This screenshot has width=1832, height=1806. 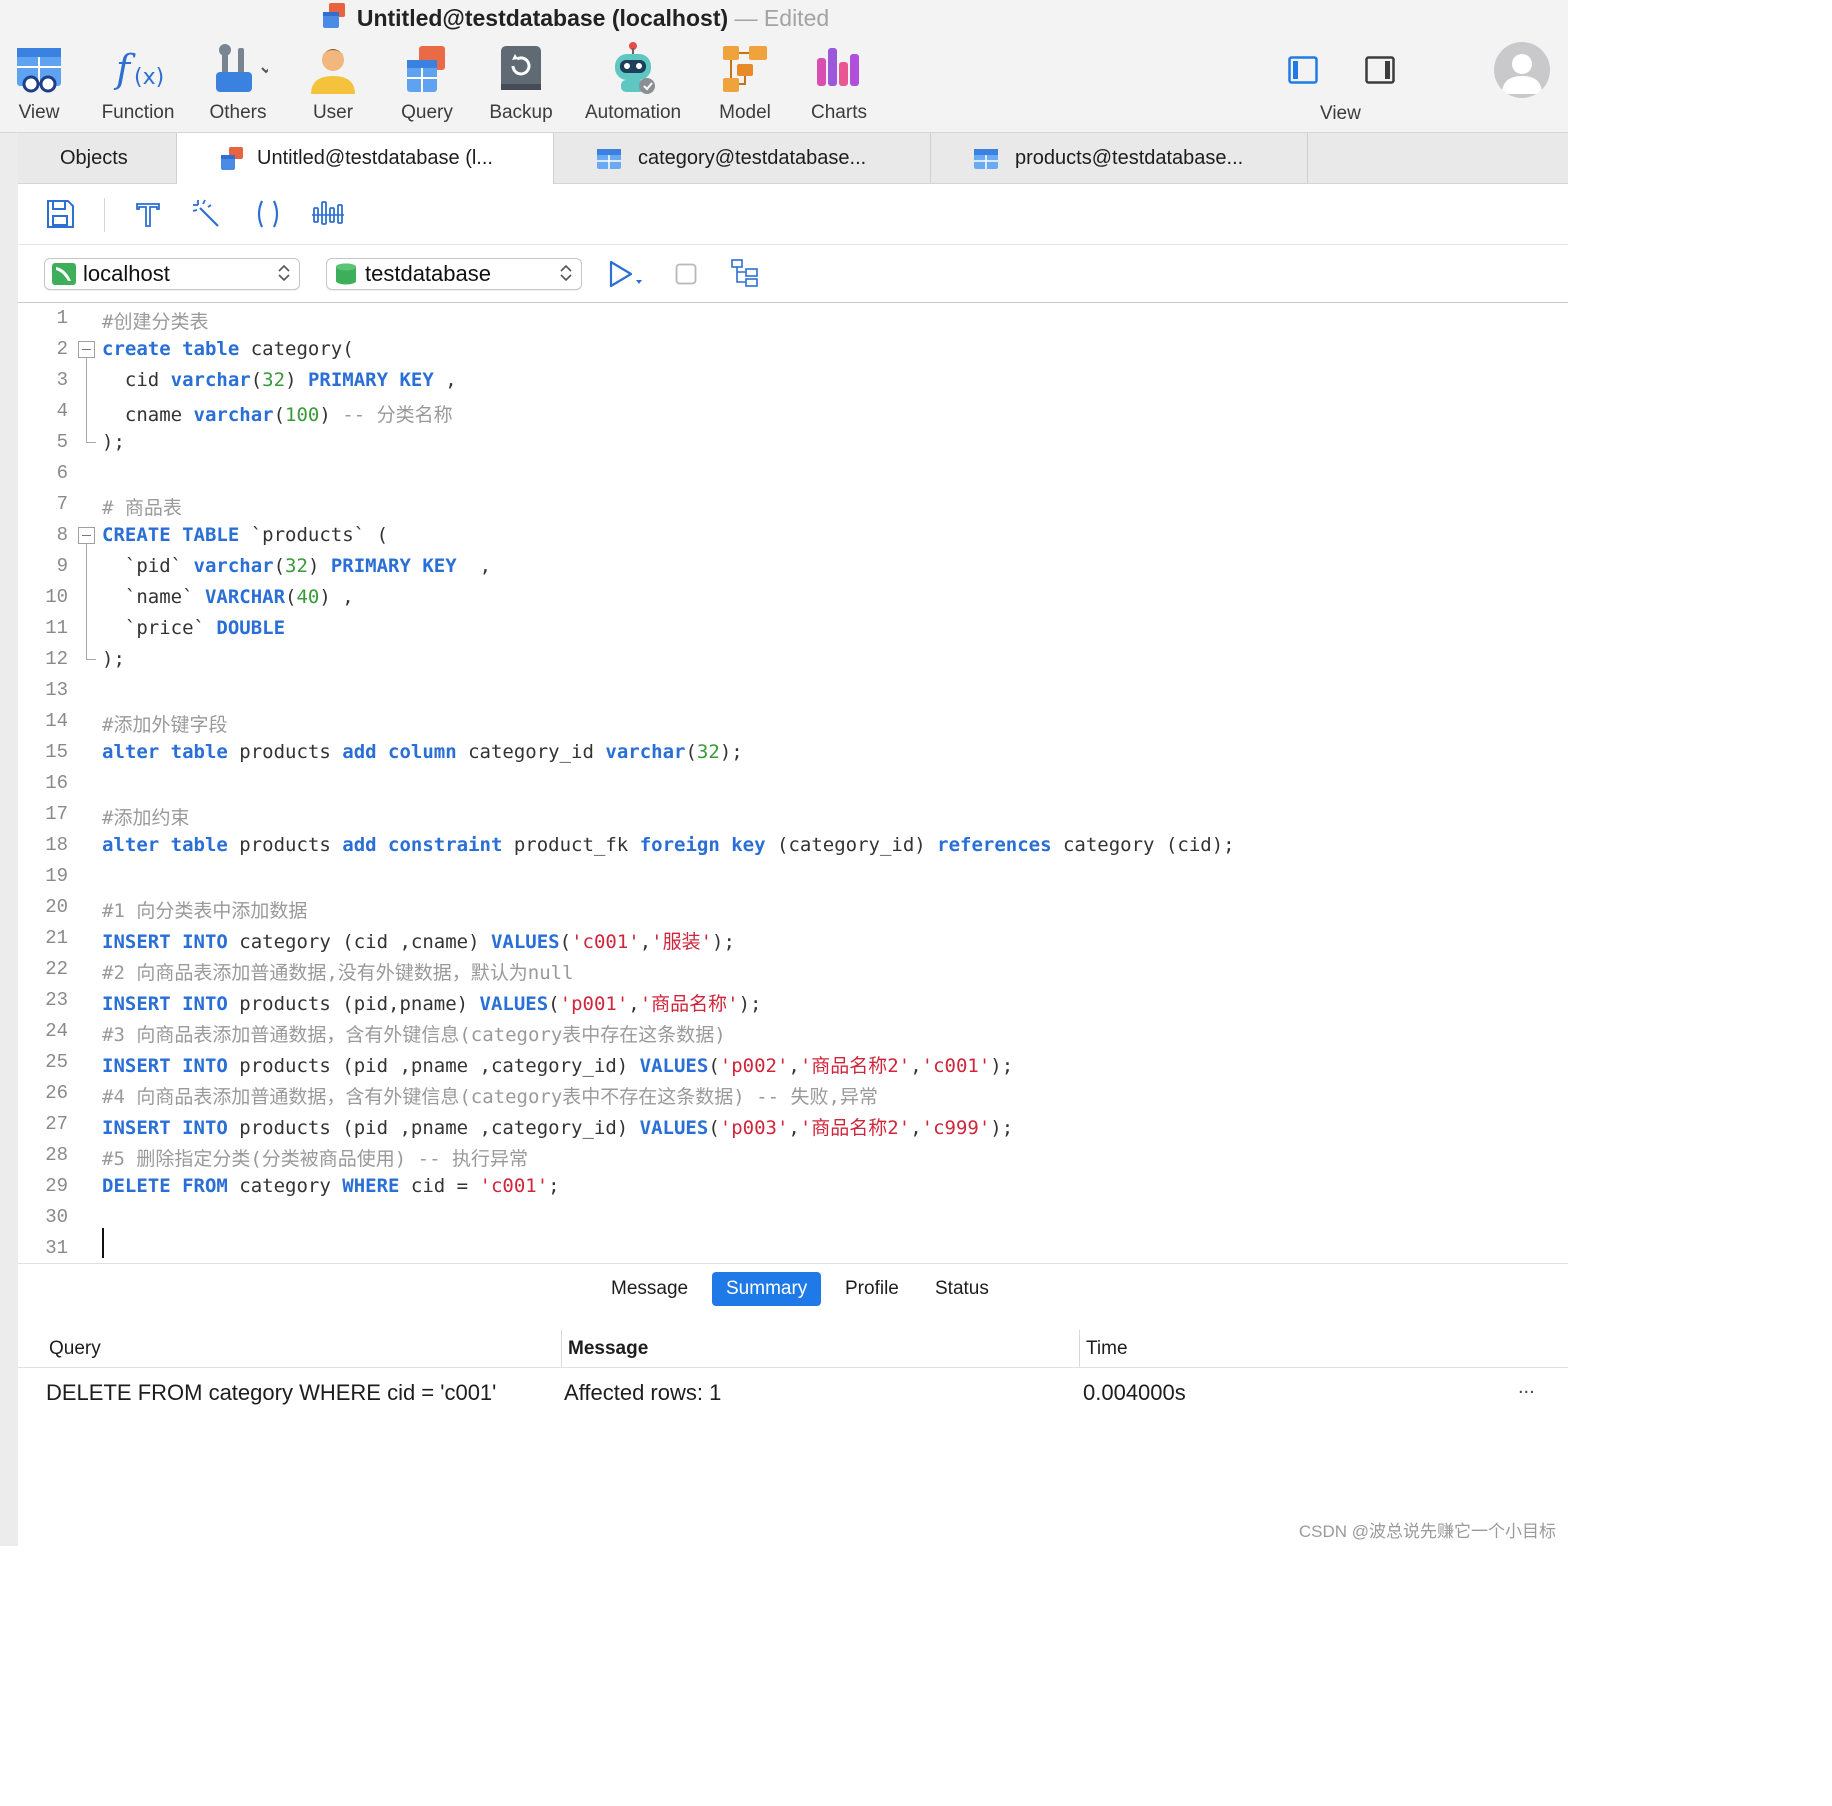 I want to click on result-tab-summary: Summary, so click(x=767, y=1289).